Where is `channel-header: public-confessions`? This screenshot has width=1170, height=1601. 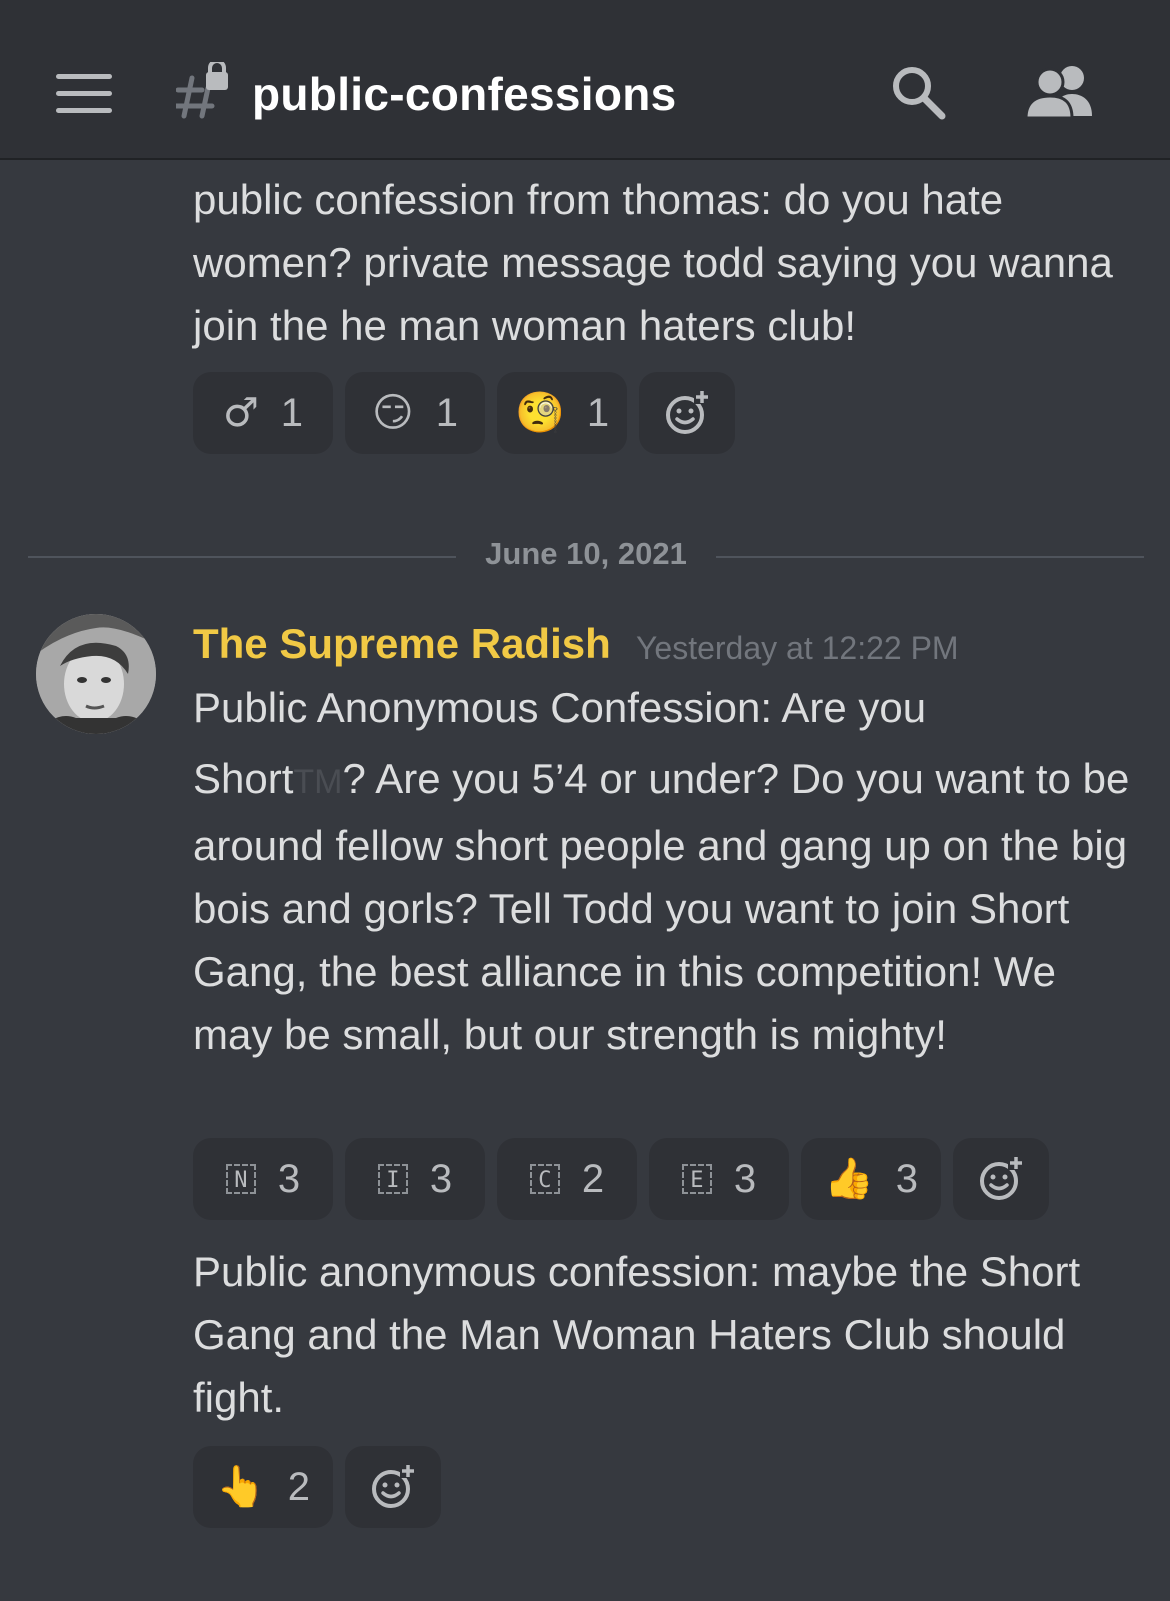 channel-header: public-confessions is located at coordinates (585, 80).